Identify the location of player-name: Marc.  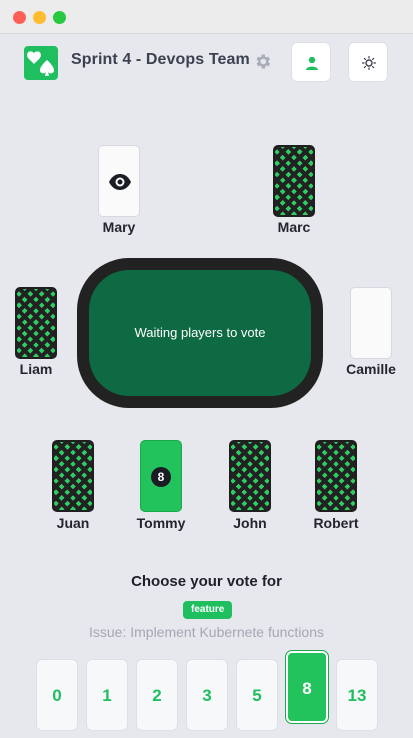
(294, 227).